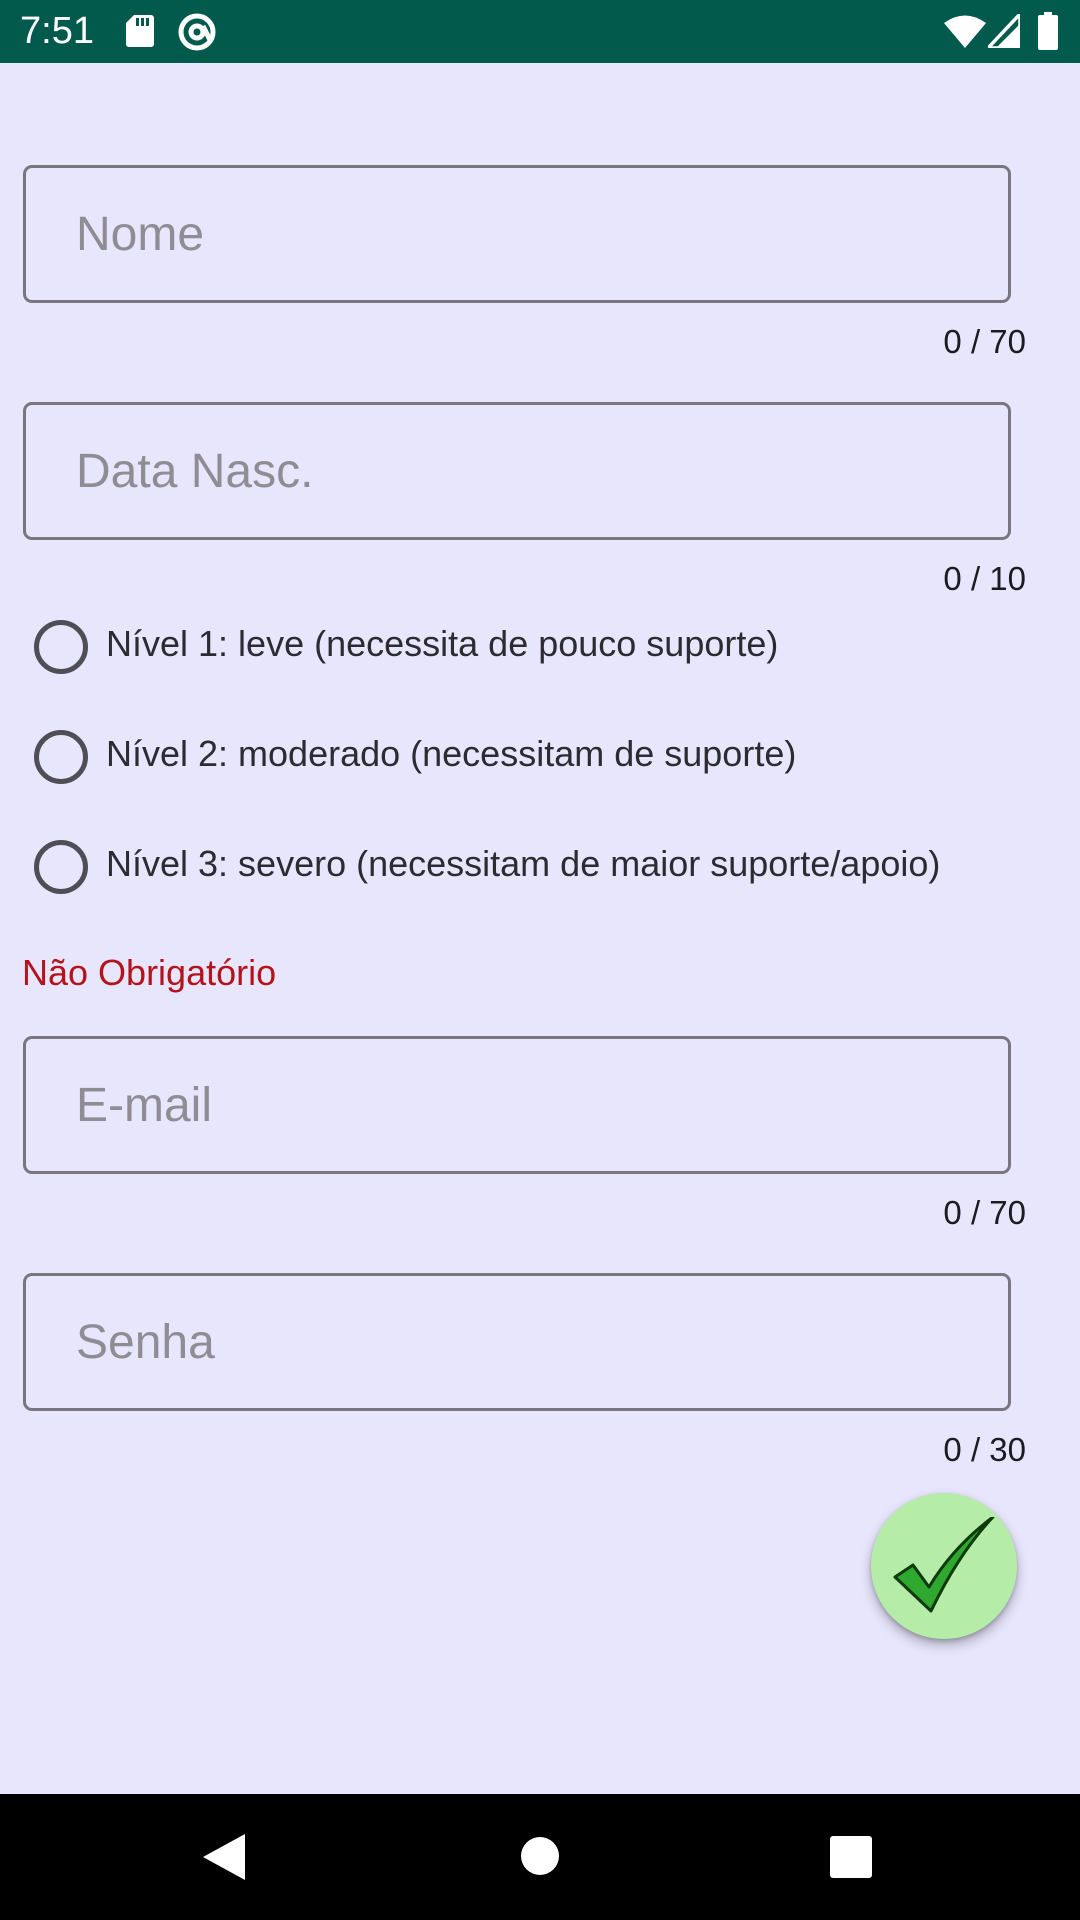 The height and width of the screenshot is (1920, 1080). I want to click on email-field, so click(517, 1105).